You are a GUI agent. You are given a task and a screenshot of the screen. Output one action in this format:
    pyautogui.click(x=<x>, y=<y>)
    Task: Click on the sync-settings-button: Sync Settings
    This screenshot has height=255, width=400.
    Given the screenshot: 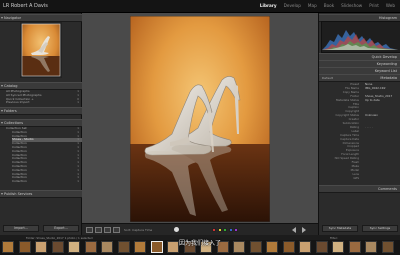 What is the action you would take?
    pyautogui.click(x=380, y=228)
    